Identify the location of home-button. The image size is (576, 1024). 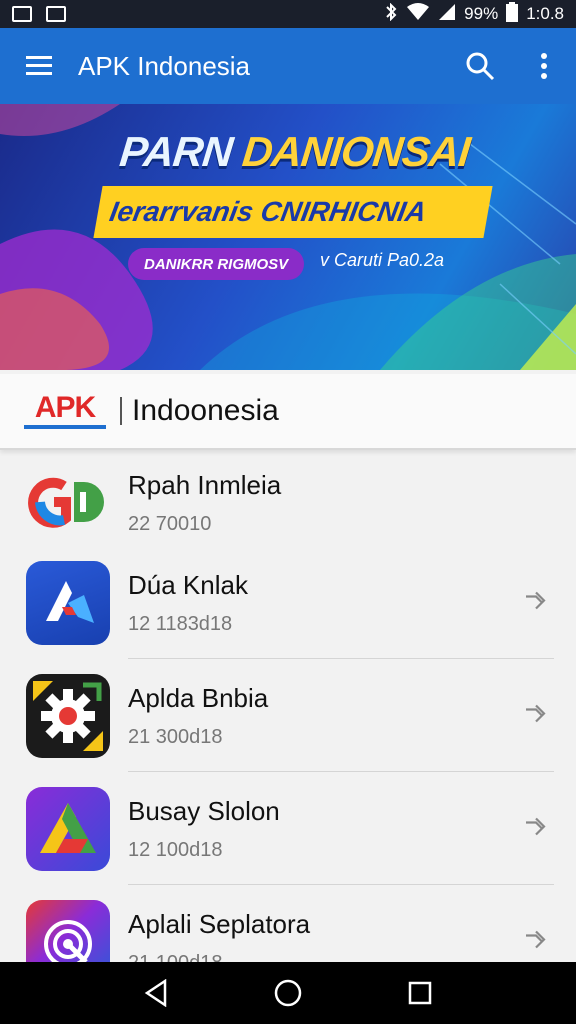
(288, 993).